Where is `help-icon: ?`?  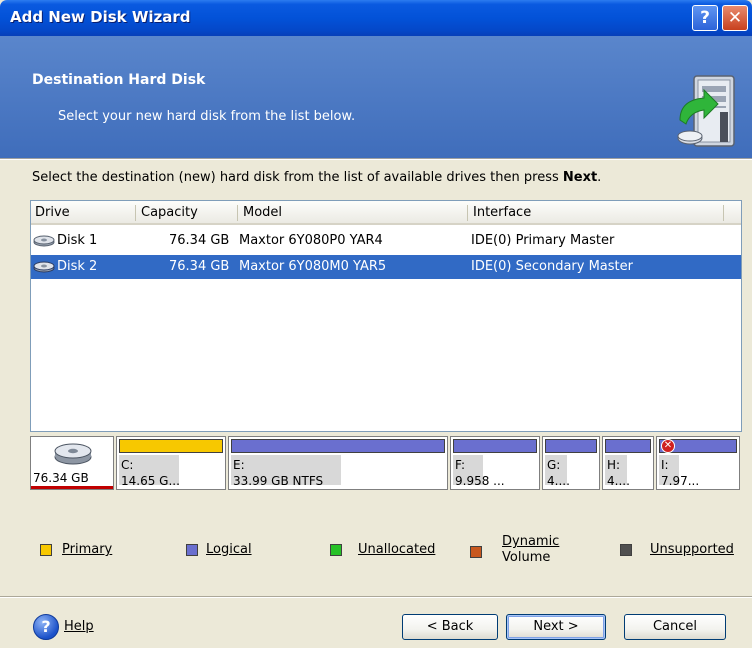 help-icon: ? is located at coordinates (46, 627).